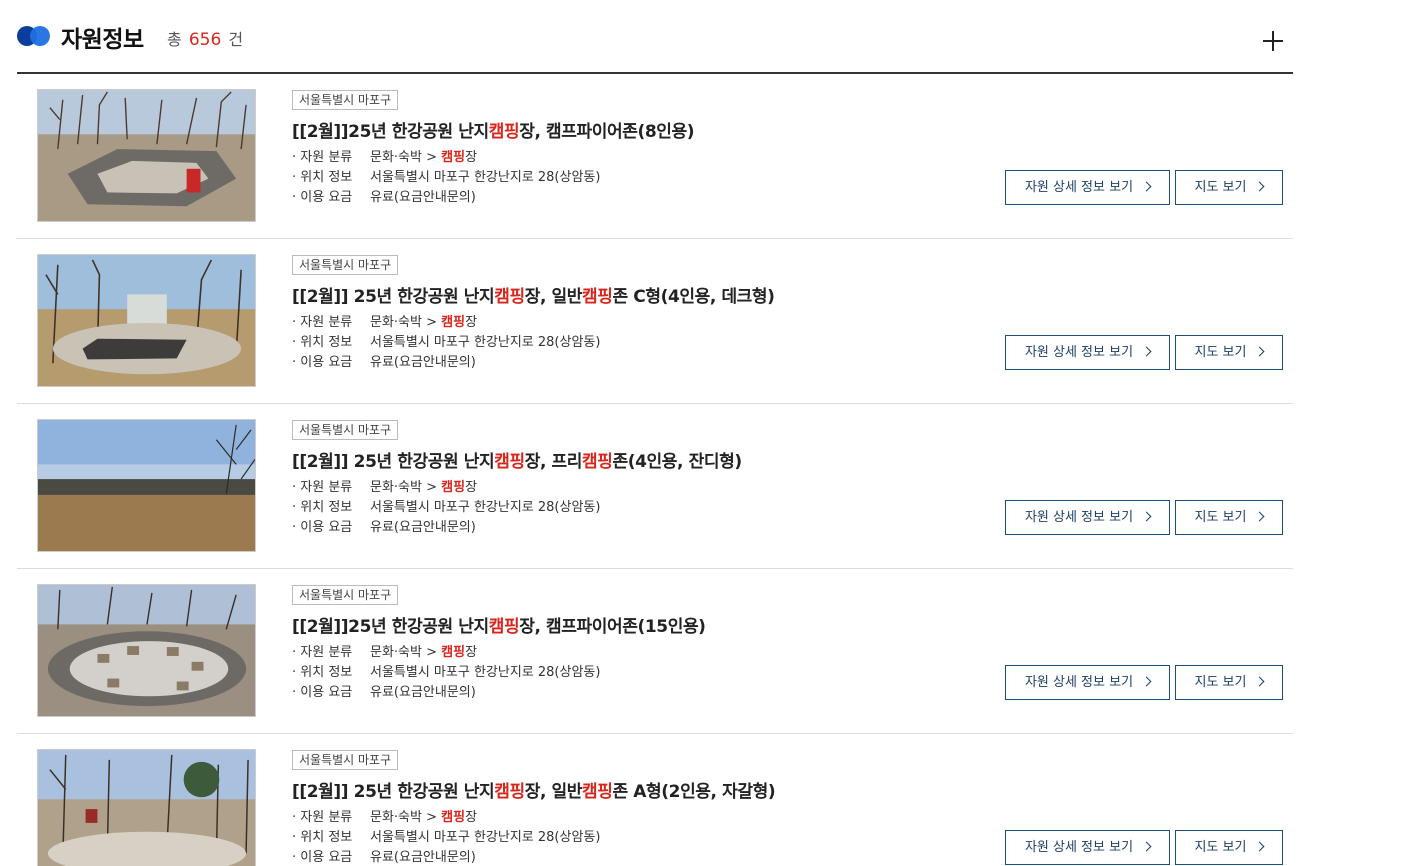 Image resolution: width=1401 pixels, height=866 pixels. Describe the element at coordinates (205, 40) in the screenshot. I see `result-count-number: 656` at that location.